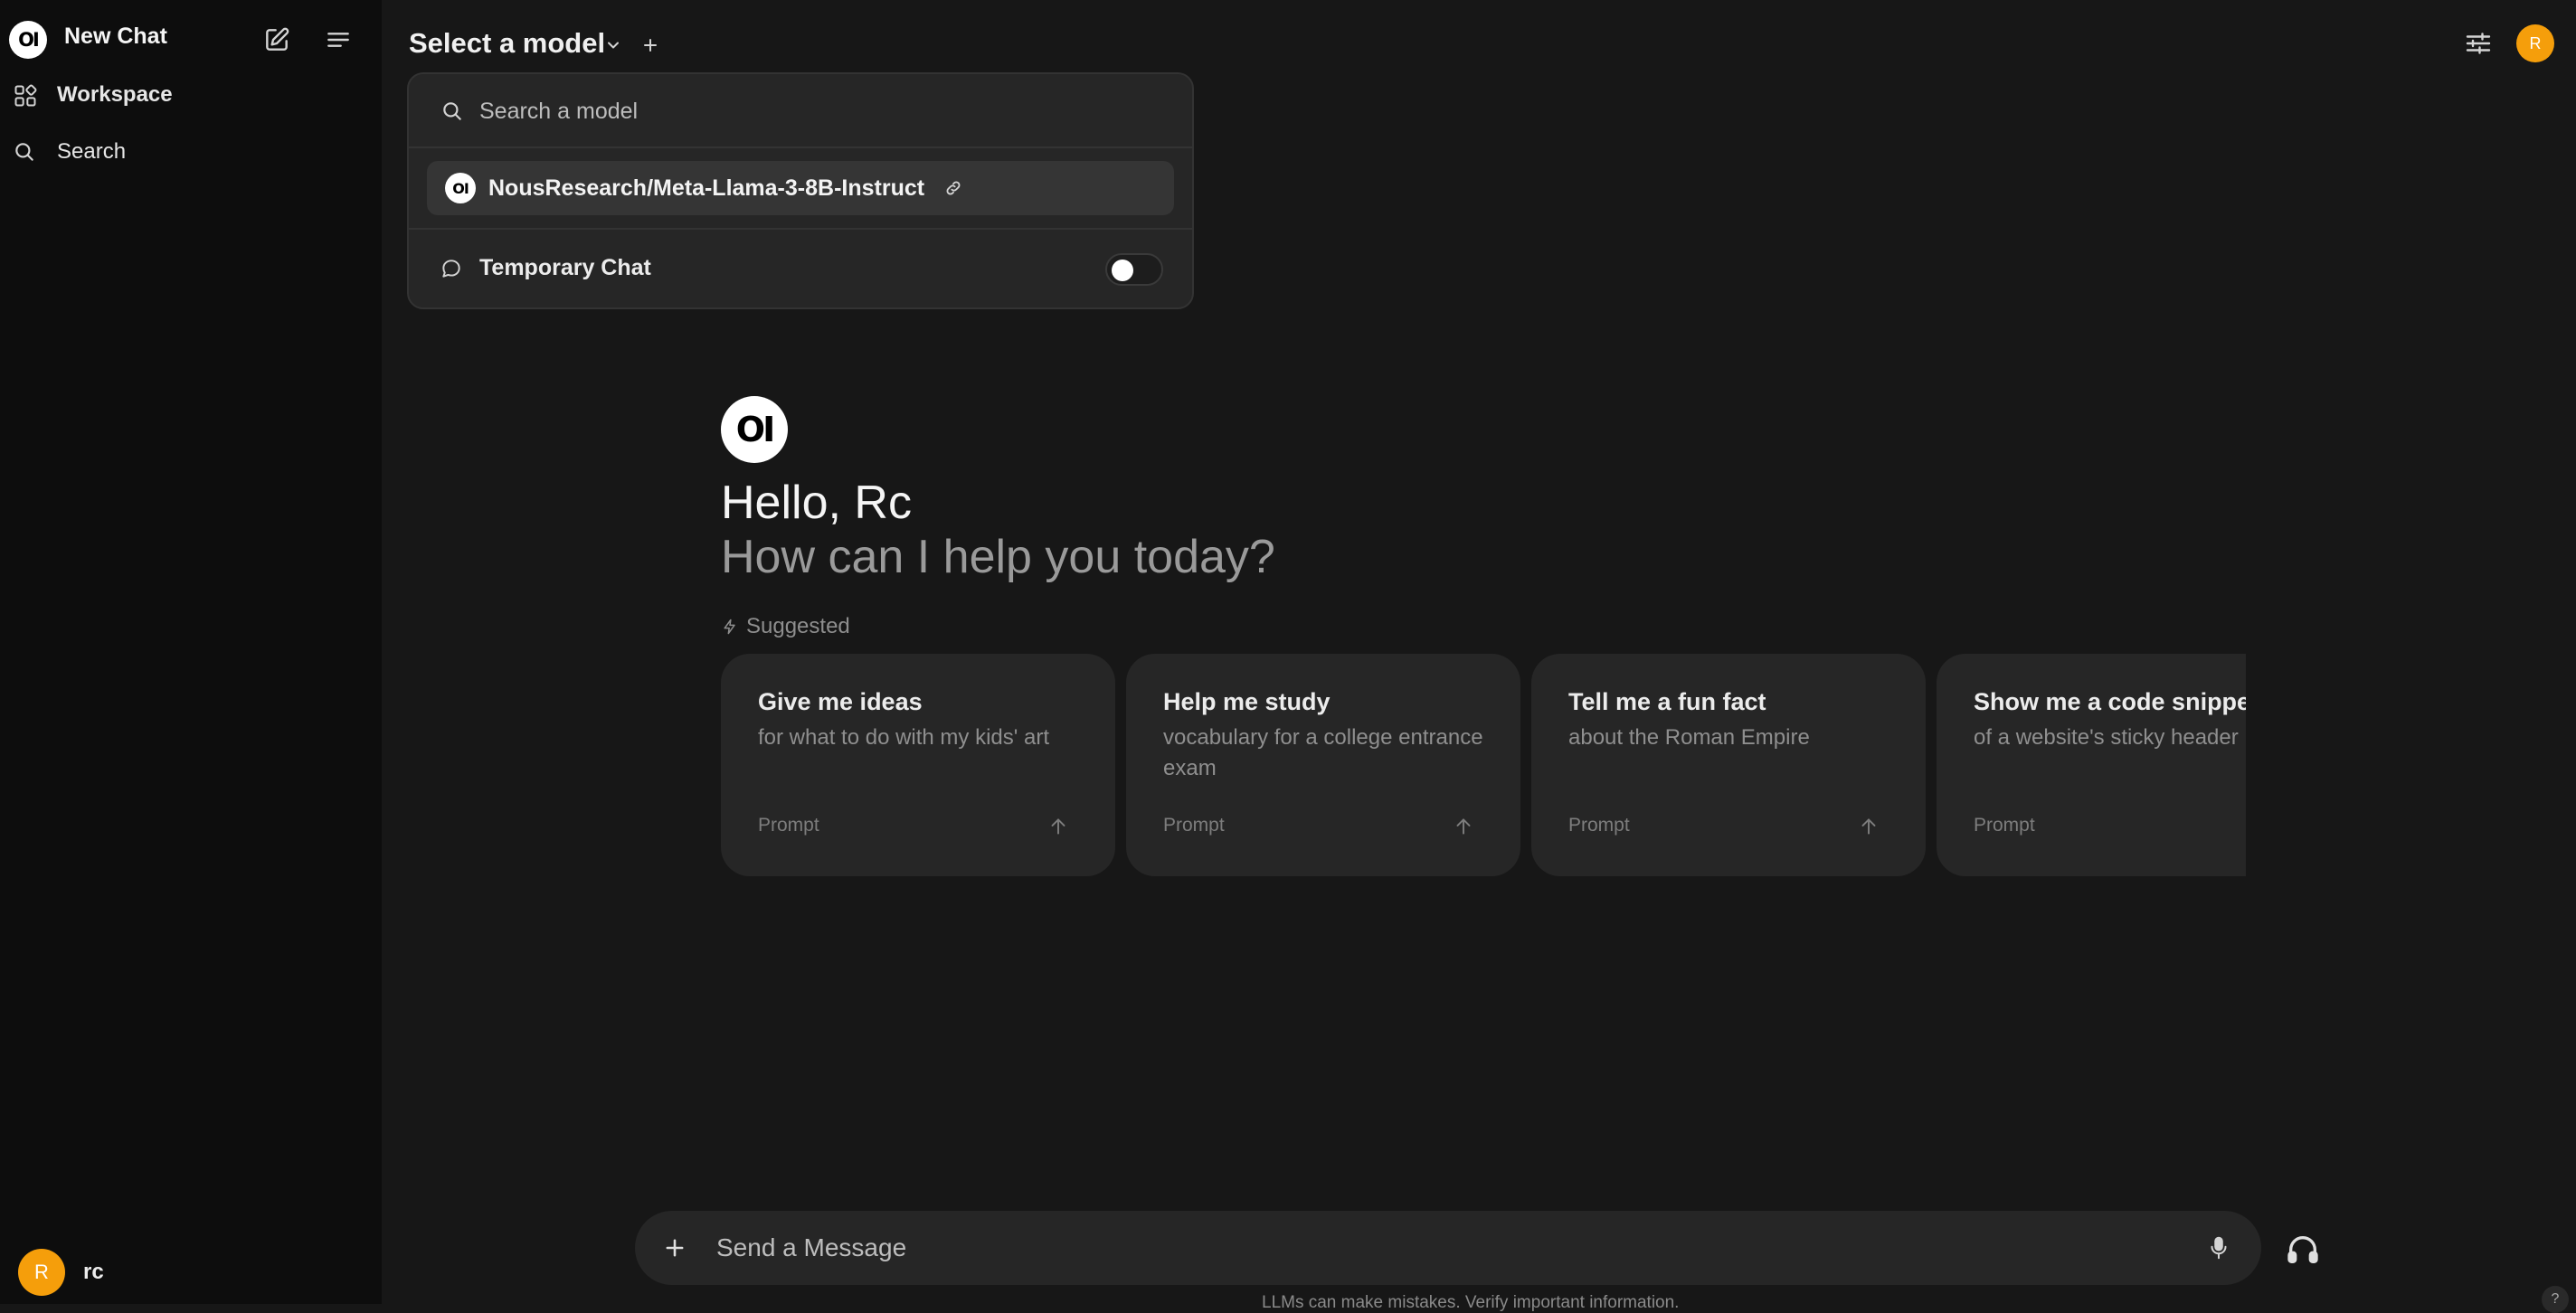  Describe the element at coordinates (116, 37) in the screenshot. I see `new-chat-button: New Chat` at that location.